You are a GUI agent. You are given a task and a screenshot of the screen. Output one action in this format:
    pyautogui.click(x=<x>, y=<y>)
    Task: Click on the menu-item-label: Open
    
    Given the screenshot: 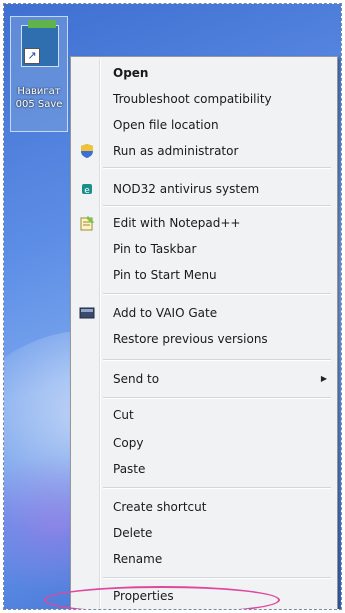 What is the action you would take?
    pyautogui.click(x=131, y=73)
    